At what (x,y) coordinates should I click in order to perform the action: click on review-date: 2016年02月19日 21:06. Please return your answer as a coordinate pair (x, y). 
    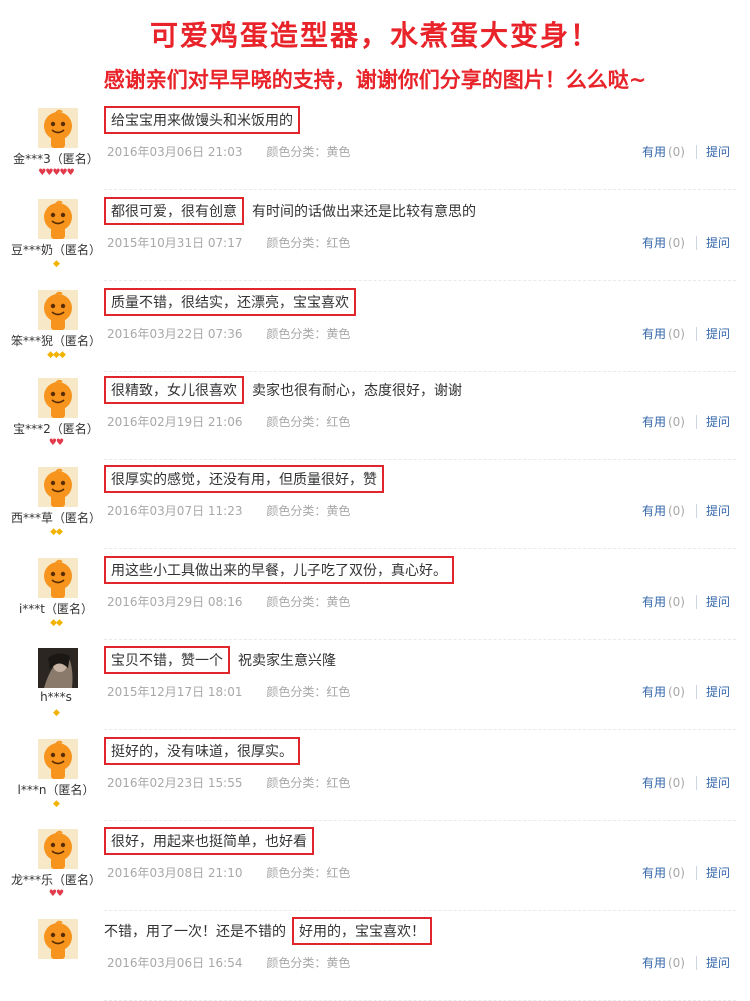
    Looking at the image, I should click on (175, 422).